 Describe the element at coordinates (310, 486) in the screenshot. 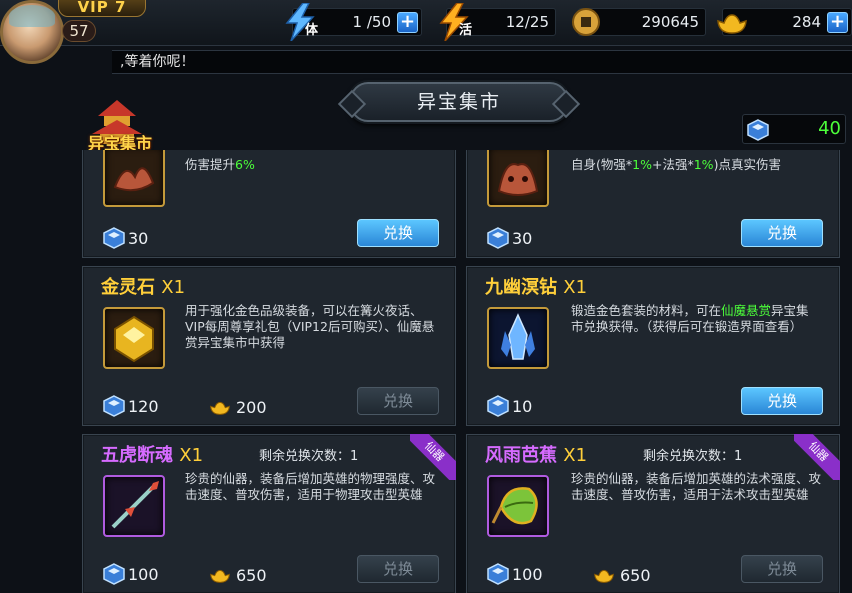

I see `item-description: 珍贵的仙器，装备后增加英雄的物理强度、攻击速度、普攻伤害，适用于物理攻击型英雄` at that location.